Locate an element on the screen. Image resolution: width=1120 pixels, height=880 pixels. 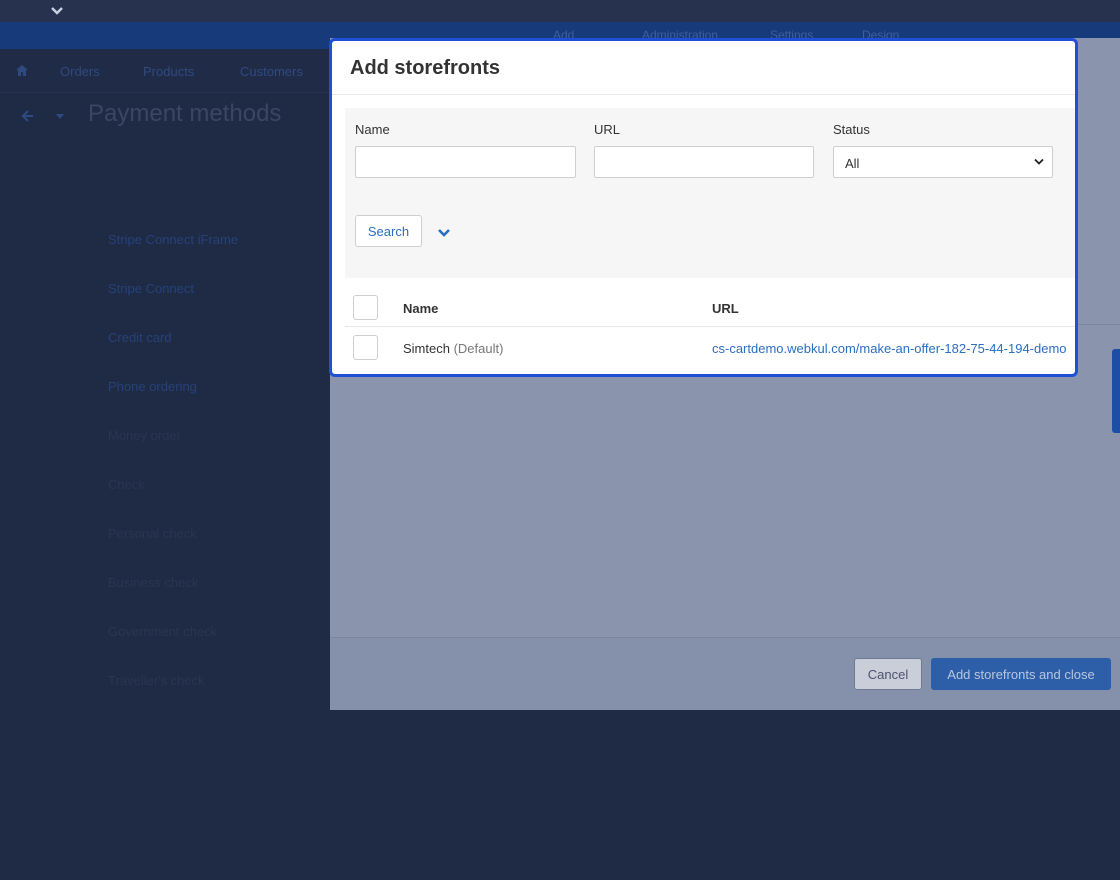
search-filter-panel: Name URL Status All Search is located at coordinates (710, 193).